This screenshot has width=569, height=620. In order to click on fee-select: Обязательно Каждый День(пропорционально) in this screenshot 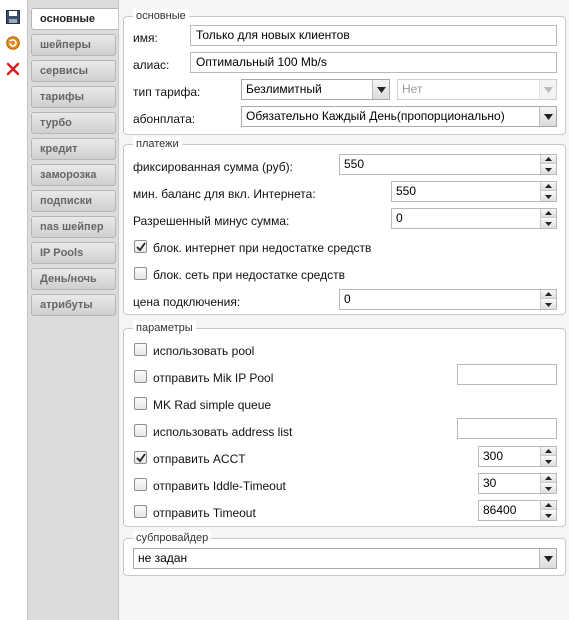, I will do `click(399, 116)`.